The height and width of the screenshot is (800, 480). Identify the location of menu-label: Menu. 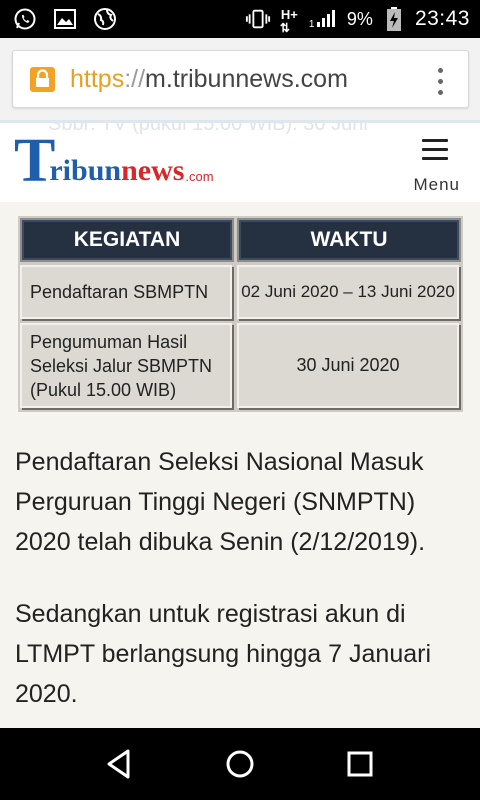
(436, 185).